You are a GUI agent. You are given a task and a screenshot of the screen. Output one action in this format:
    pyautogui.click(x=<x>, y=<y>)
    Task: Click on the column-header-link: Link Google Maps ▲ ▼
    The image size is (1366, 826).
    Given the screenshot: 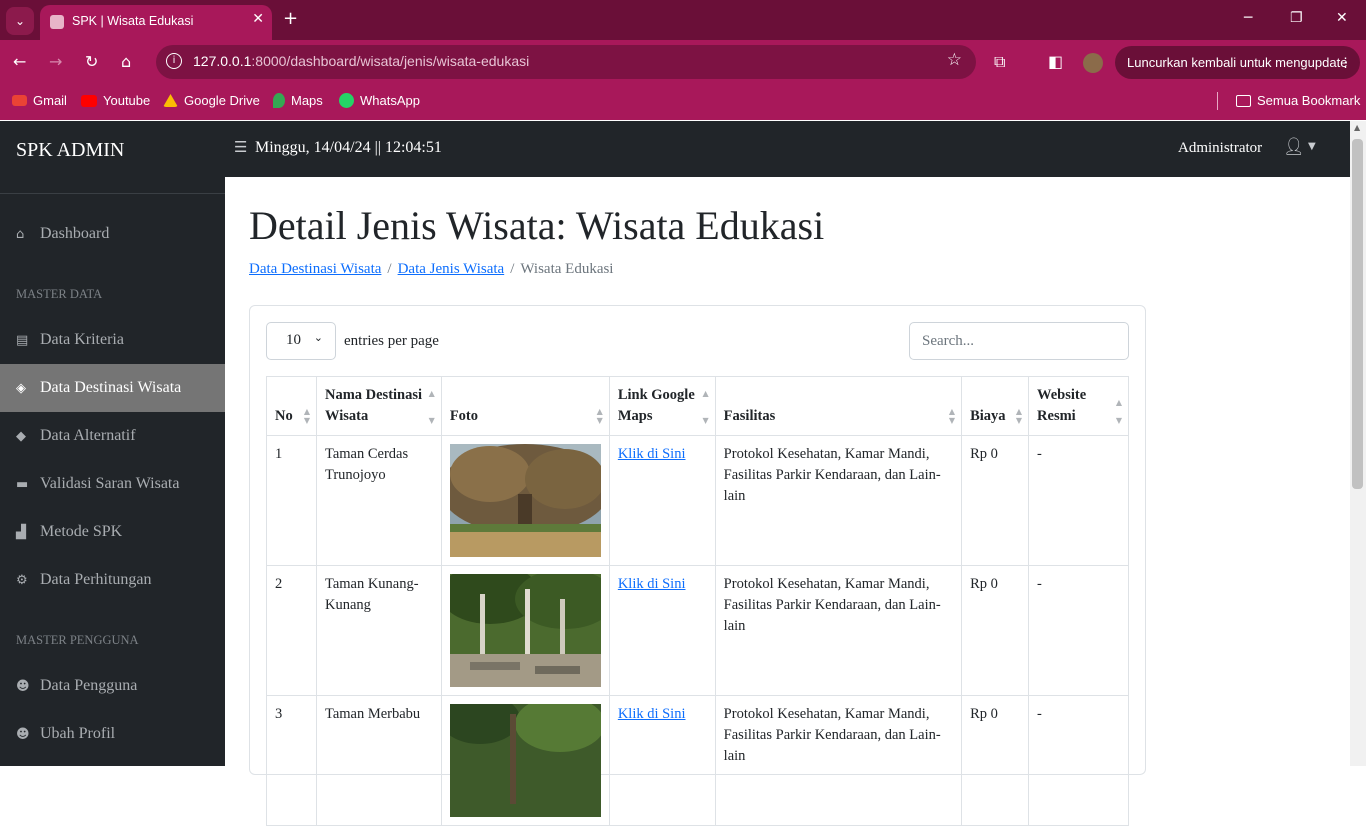 What is the action you would take?
    pyautogui.click(x=662, y=406)
    